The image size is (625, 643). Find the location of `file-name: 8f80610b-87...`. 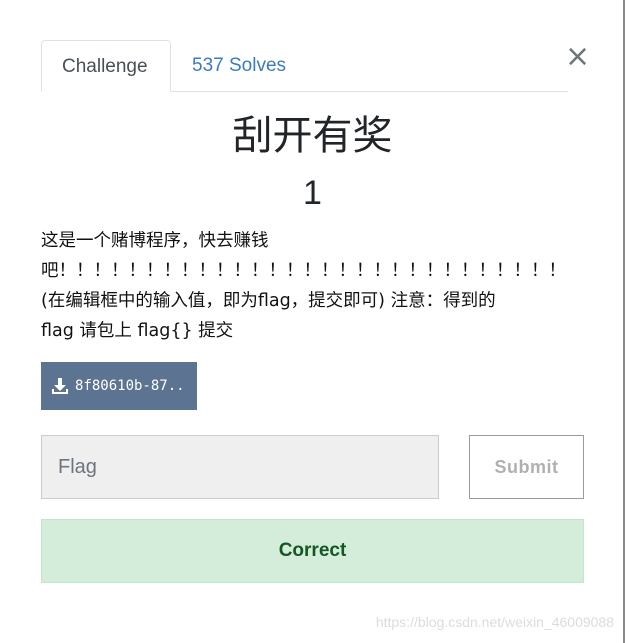

file-name: 8f80610b-87... is located at coordinates (131, 386).